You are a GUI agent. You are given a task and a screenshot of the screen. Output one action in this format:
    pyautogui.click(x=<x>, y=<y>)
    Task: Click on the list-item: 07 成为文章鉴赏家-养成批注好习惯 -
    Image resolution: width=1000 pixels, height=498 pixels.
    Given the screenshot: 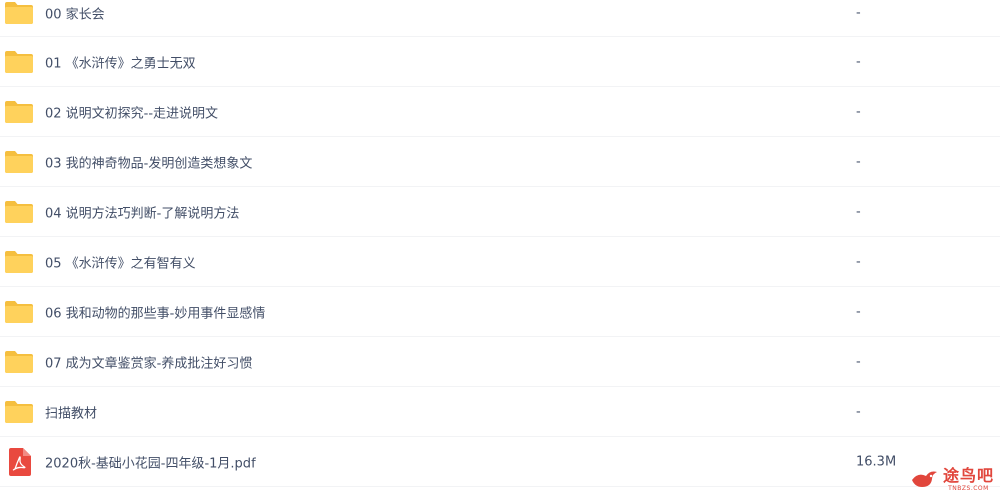 What is the action you would take?
    pyautogui.click(x=500, y=362)
    